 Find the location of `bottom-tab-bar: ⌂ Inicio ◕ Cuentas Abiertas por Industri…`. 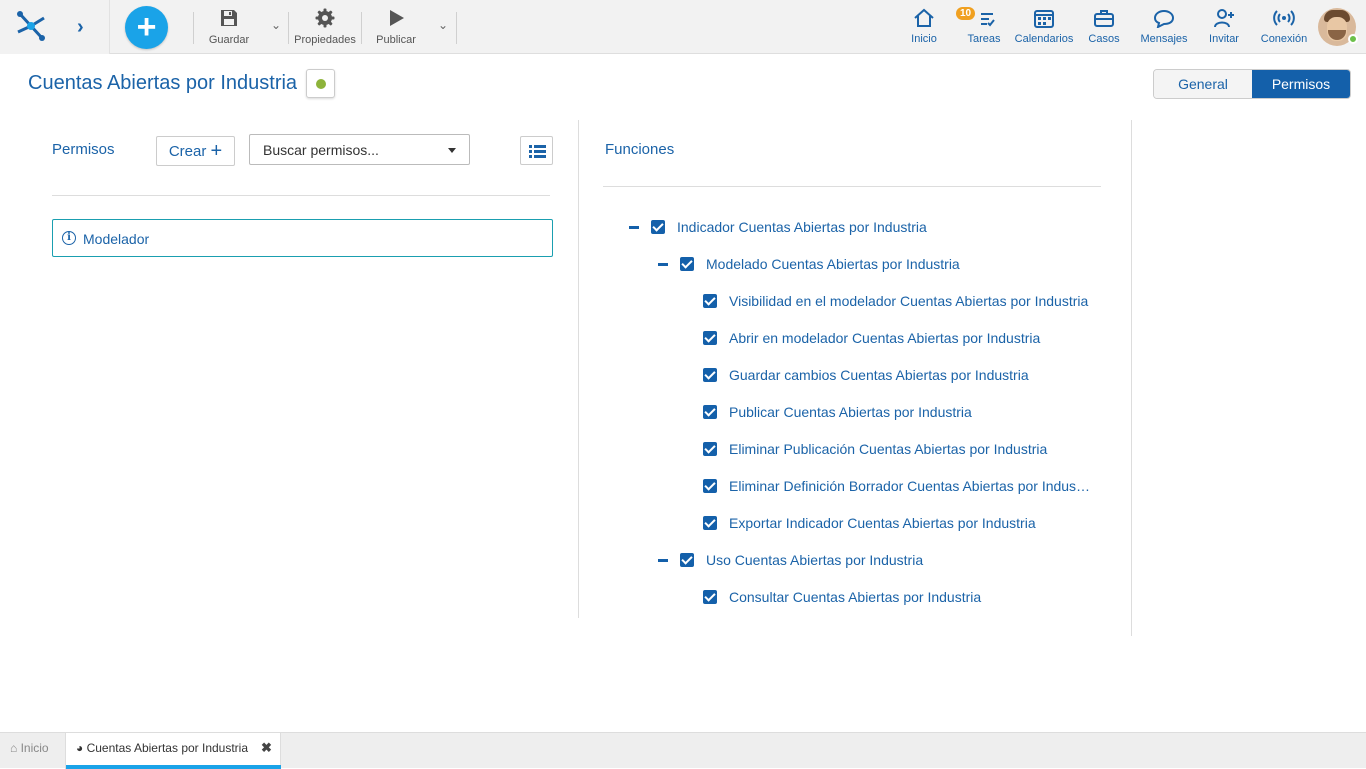

bottom-tab-bar: ⌂ Inicio ◕ Cuentas Abiertas por Industri… is located at coordinates (683, 750).